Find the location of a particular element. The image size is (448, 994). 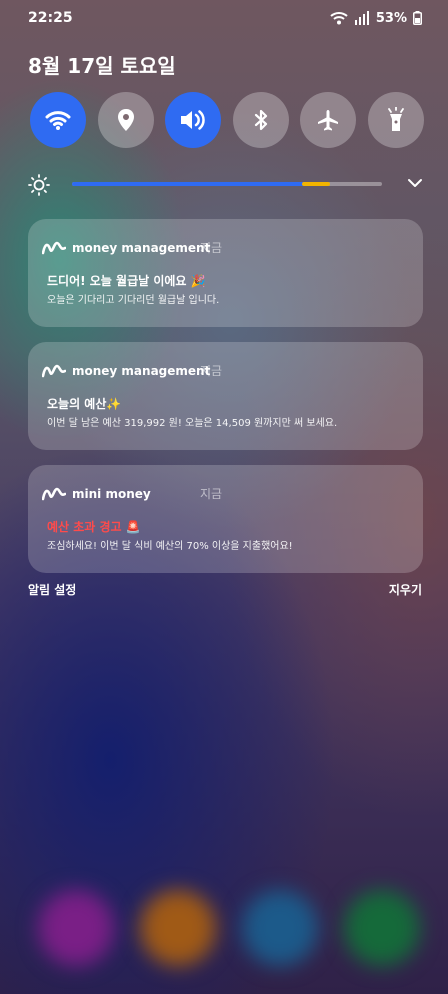

notification-body: 조심하세요! 이번 달 식비 예산의 70% 이상을 지출했어요! is located at coordinates (170, 546).